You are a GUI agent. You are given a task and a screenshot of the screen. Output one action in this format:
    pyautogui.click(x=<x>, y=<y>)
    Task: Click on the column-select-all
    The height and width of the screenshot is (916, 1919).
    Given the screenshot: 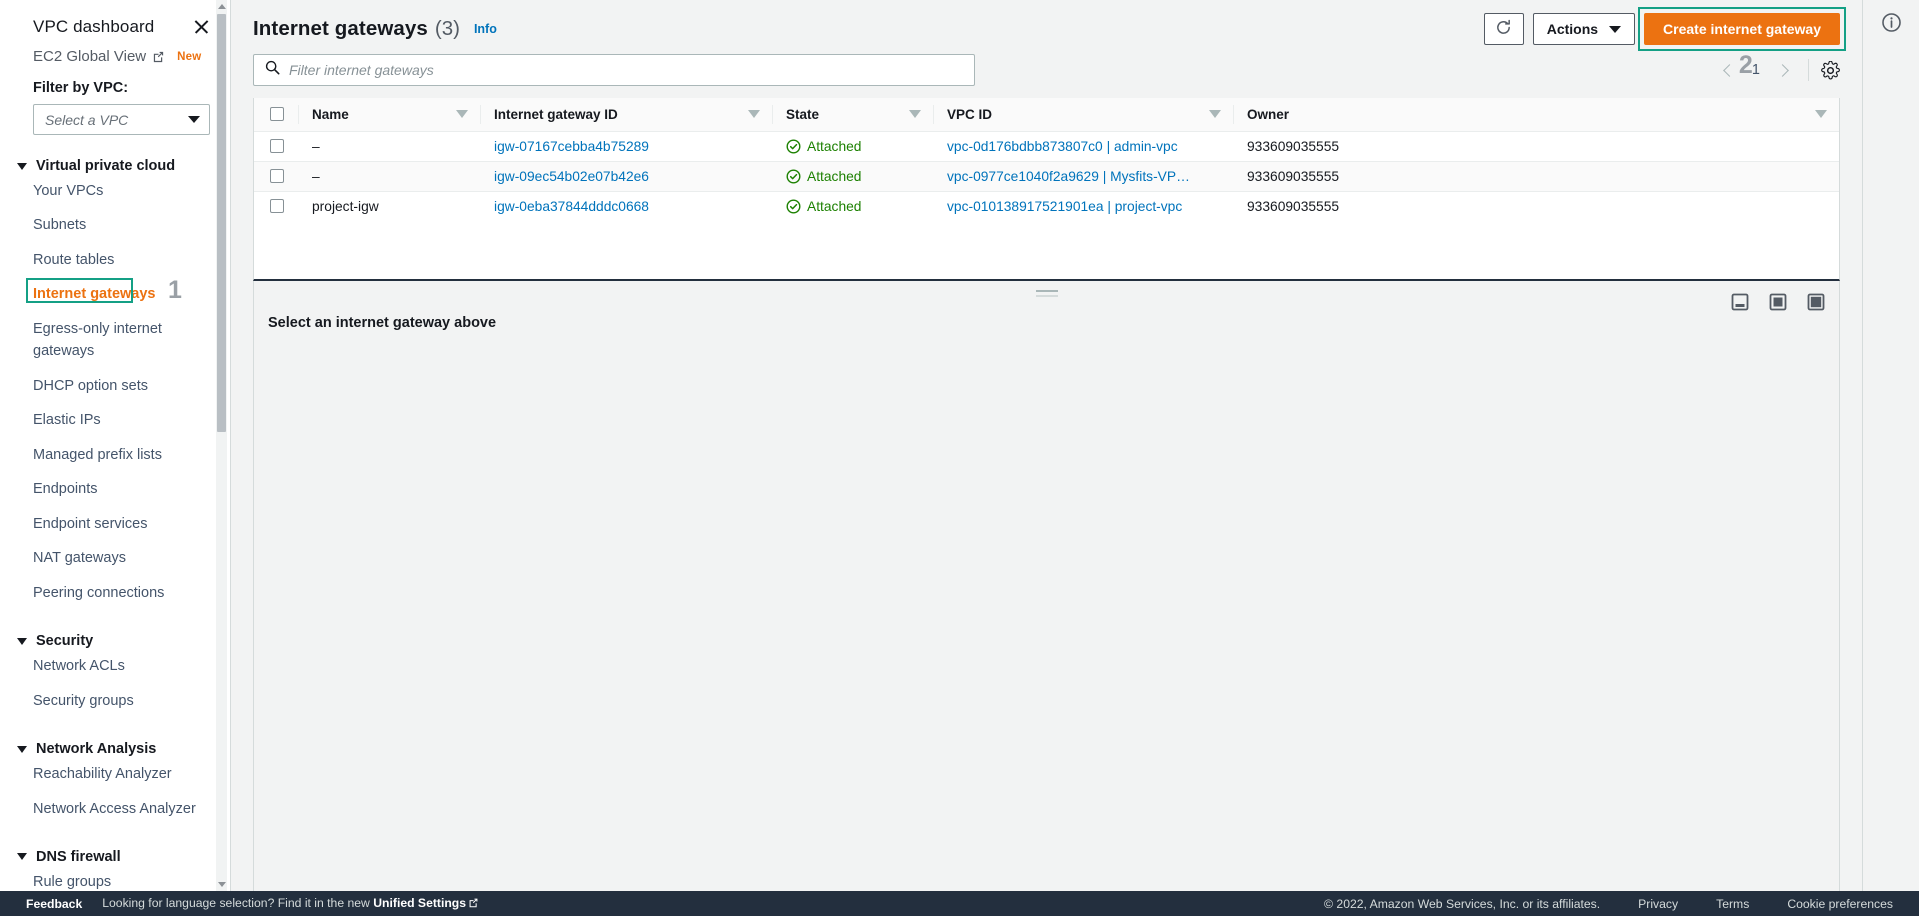 What is the action you would take?
    pyautogui.click(x=276, y=115)
    